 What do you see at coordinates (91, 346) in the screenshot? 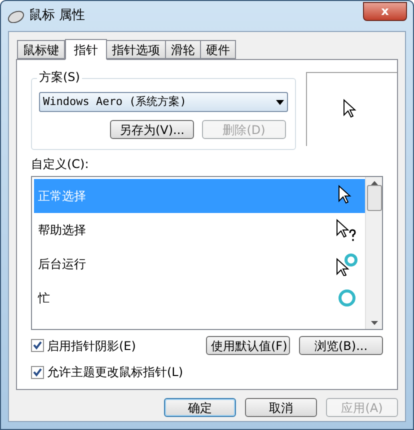
I see `option-label: 启用指针阴影(E)` at bounding box center [91, 346].